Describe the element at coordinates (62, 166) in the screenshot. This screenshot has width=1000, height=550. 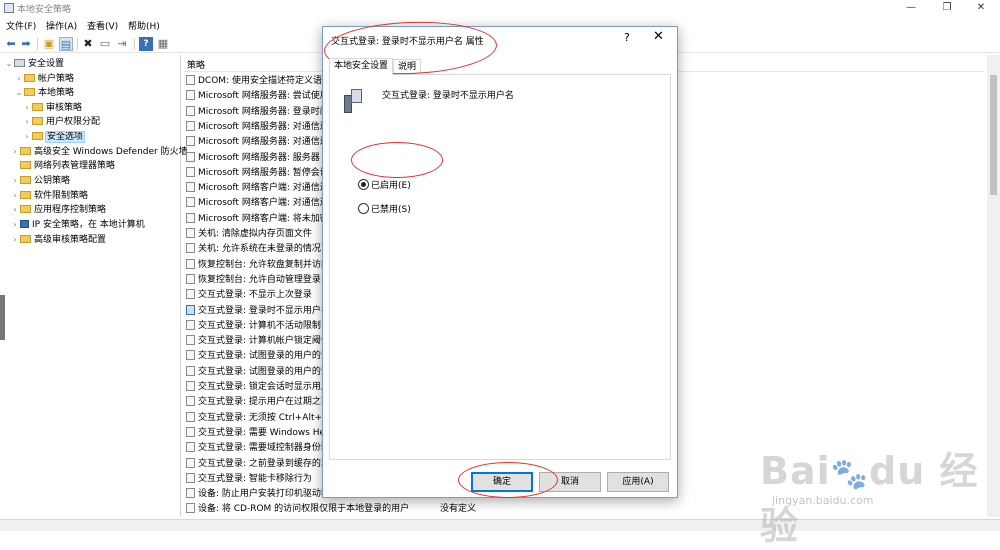
I see `tree-item-network-list: 网络列表管理器策略` at that location.